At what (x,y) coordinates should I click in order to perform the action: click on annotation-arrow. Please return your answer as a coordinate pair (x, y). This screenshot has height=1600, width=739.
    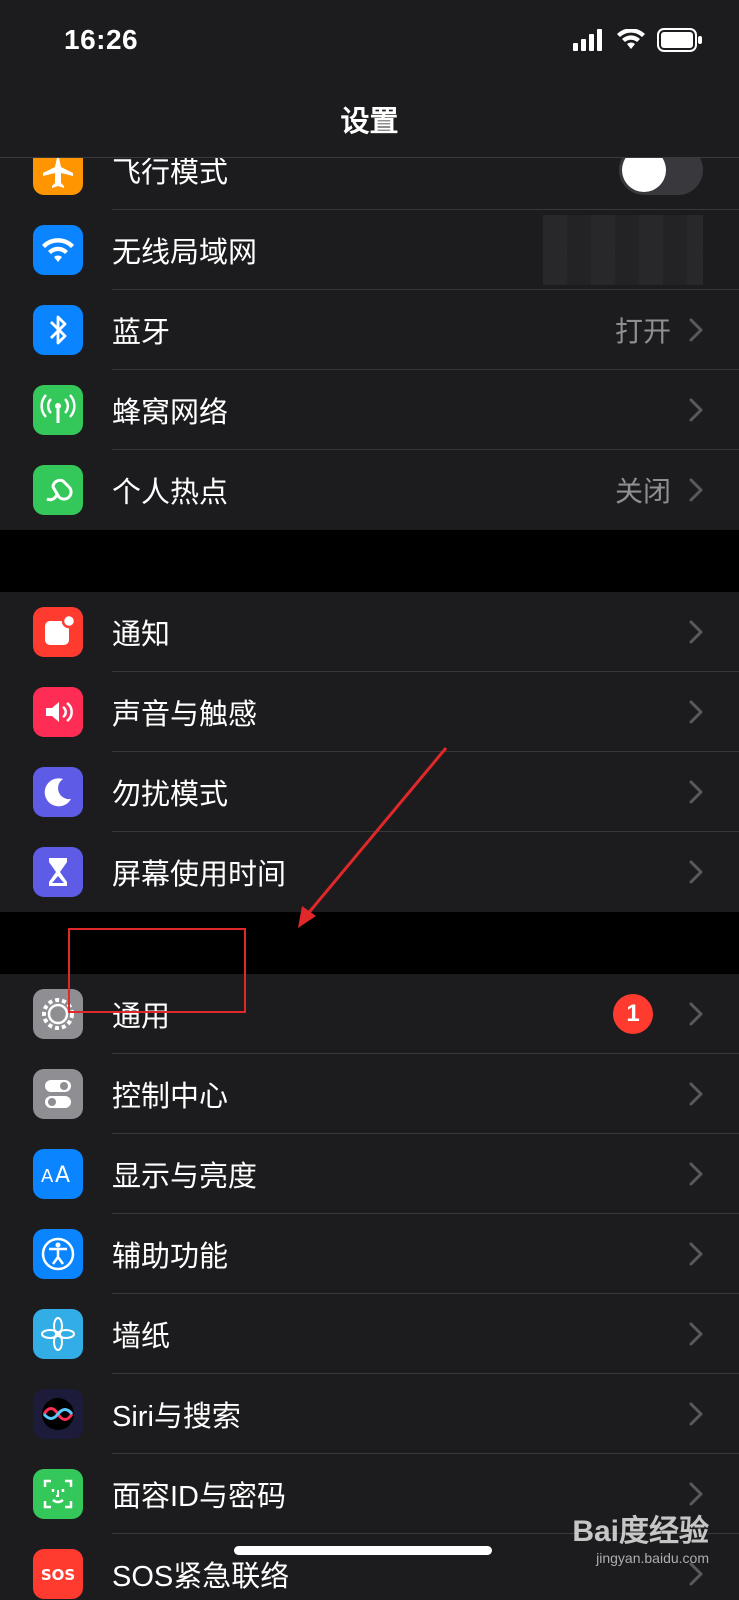
    Looking at the image, I should click on (373, 837).